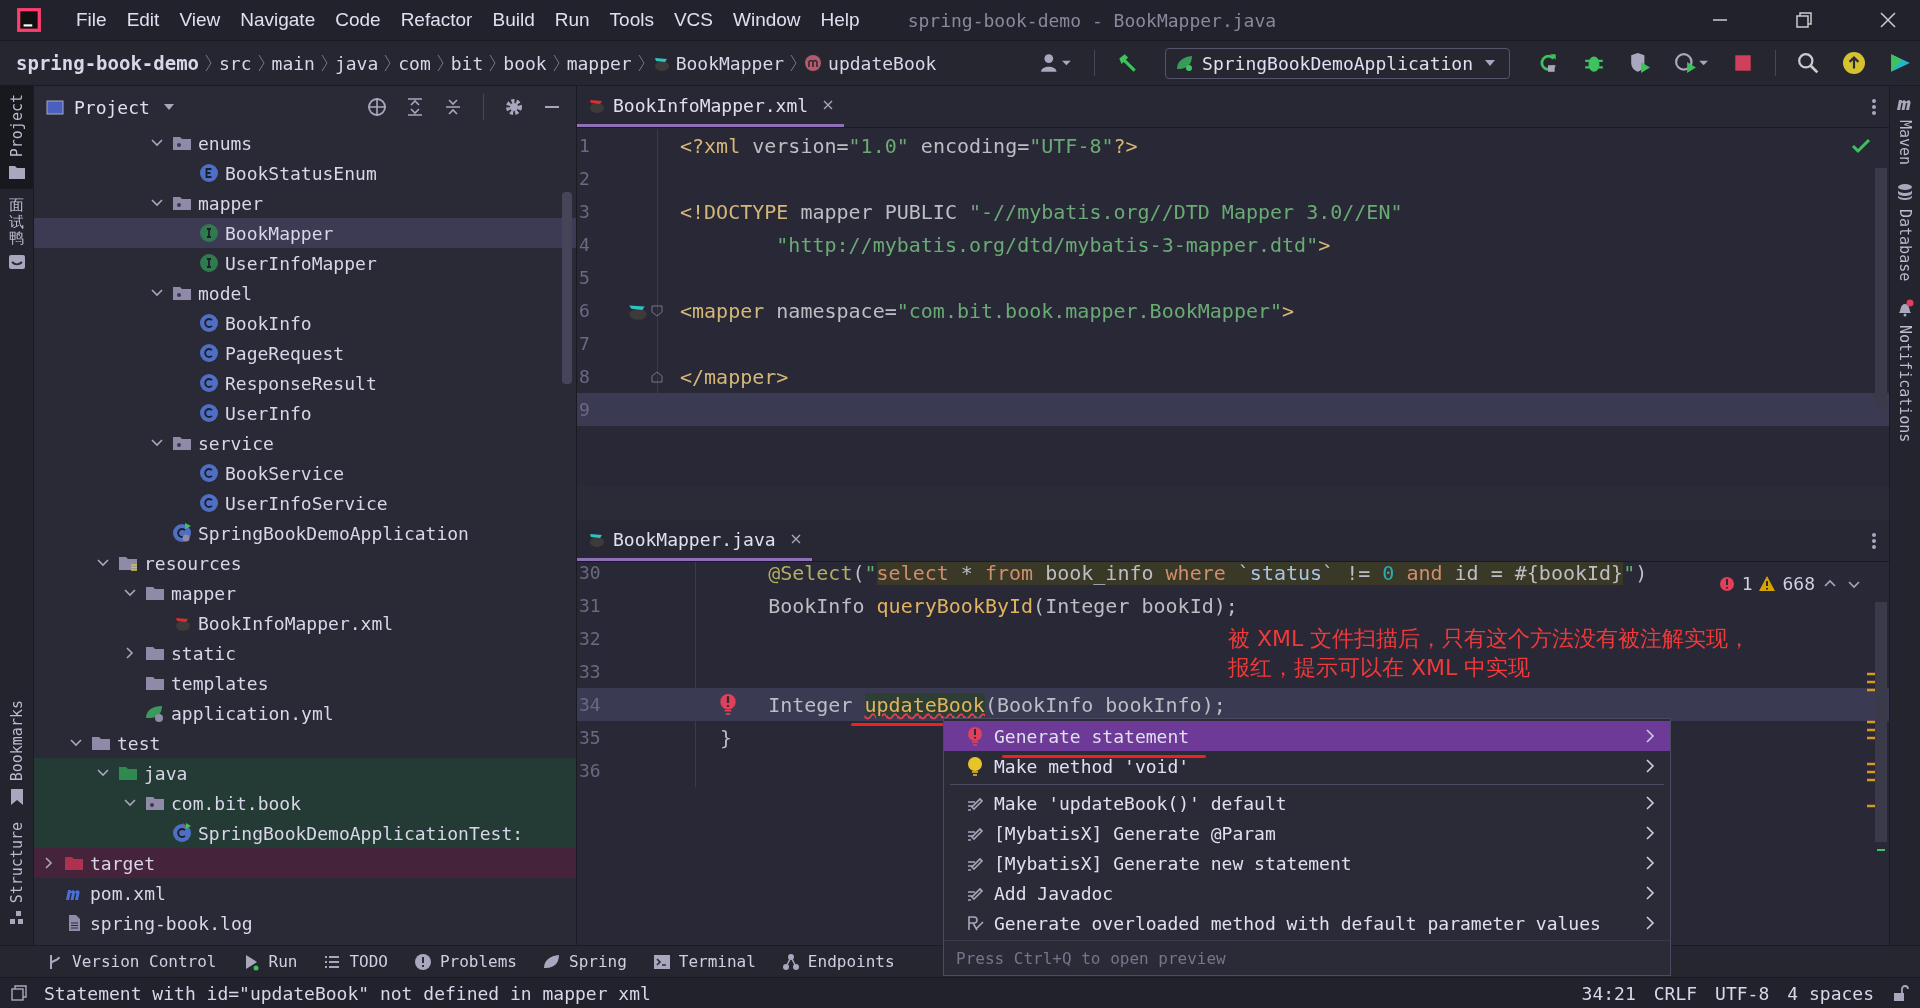 The width and height of the screenshot is (1920, 1008). What do you see at coordinates (305, 713) in the screenshot?
I see `tree-item: application.yml` at bounding box center [305, 713].